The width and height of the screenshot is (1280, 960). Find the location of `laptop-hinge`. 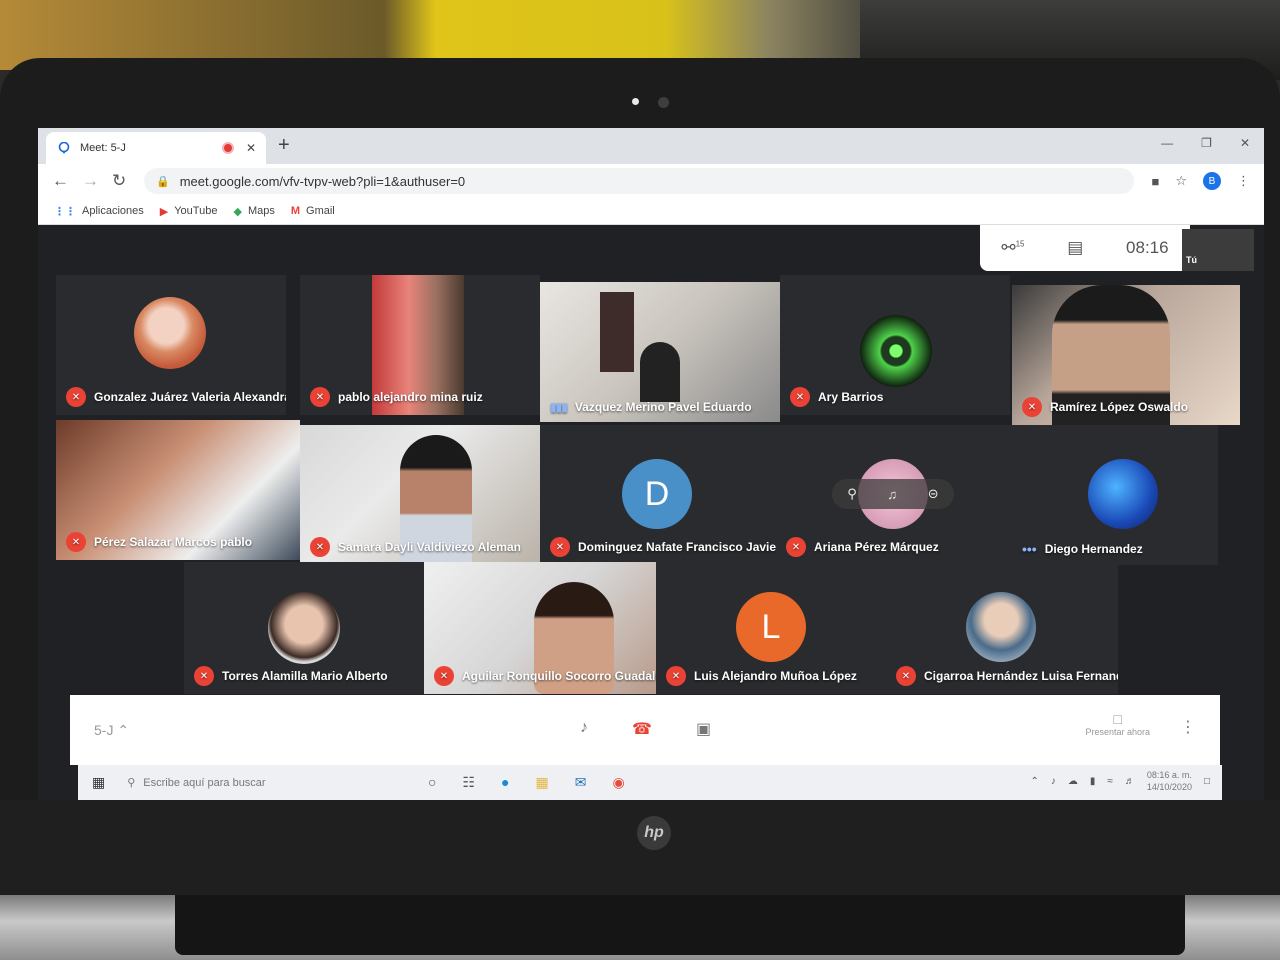

laptop-hinge is located at coordinates (680, 925).